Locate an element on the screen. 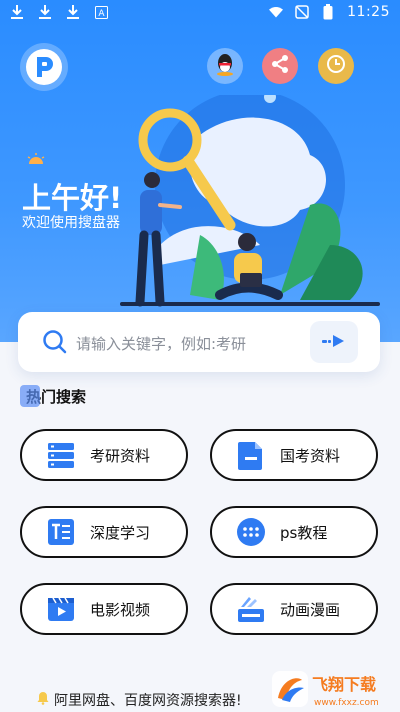  app-logo is located at coordinates (44, 67).